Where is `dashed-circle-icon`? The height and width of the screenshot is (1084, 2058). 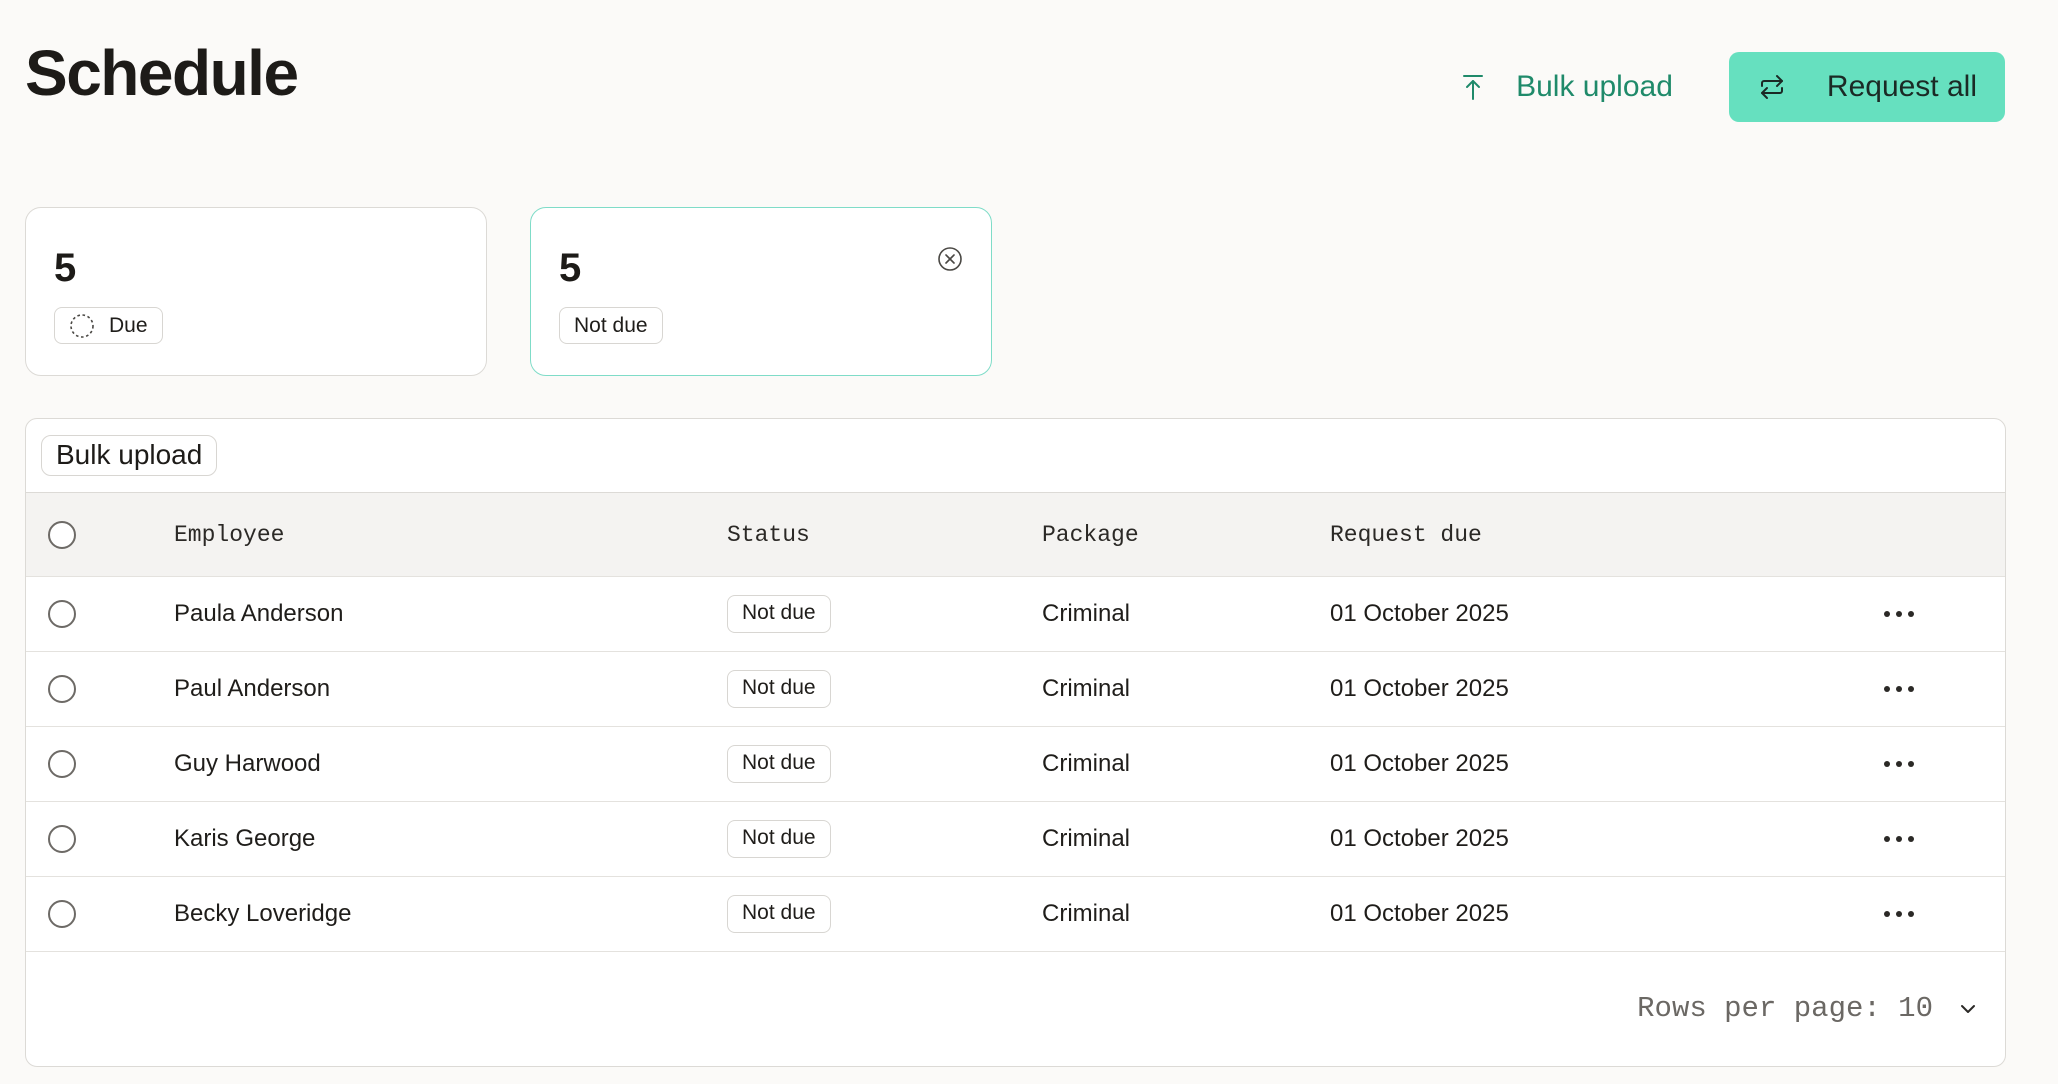
dashed-circle-icon is located at coordinates (82, 326).